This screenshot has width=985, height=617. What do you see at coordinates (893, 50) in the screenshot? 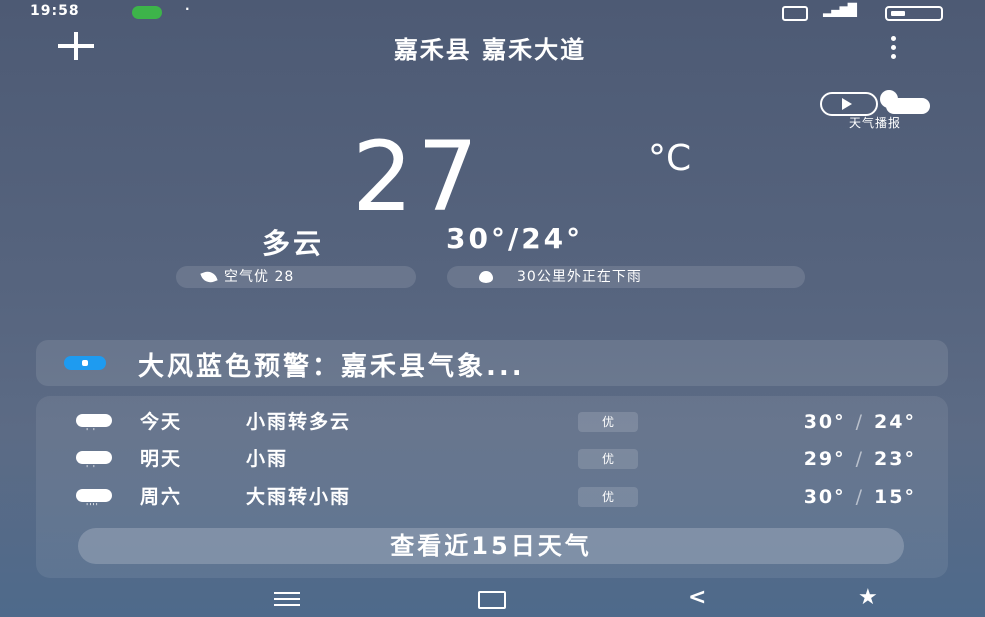
I see `more-options-button` at bounding box center [893, 50].